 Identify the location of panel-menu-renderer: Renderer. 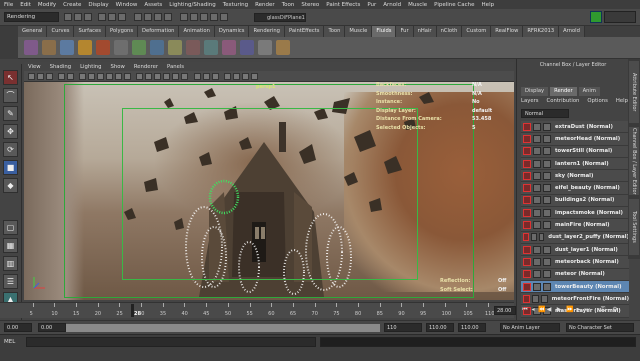
(146, 67).